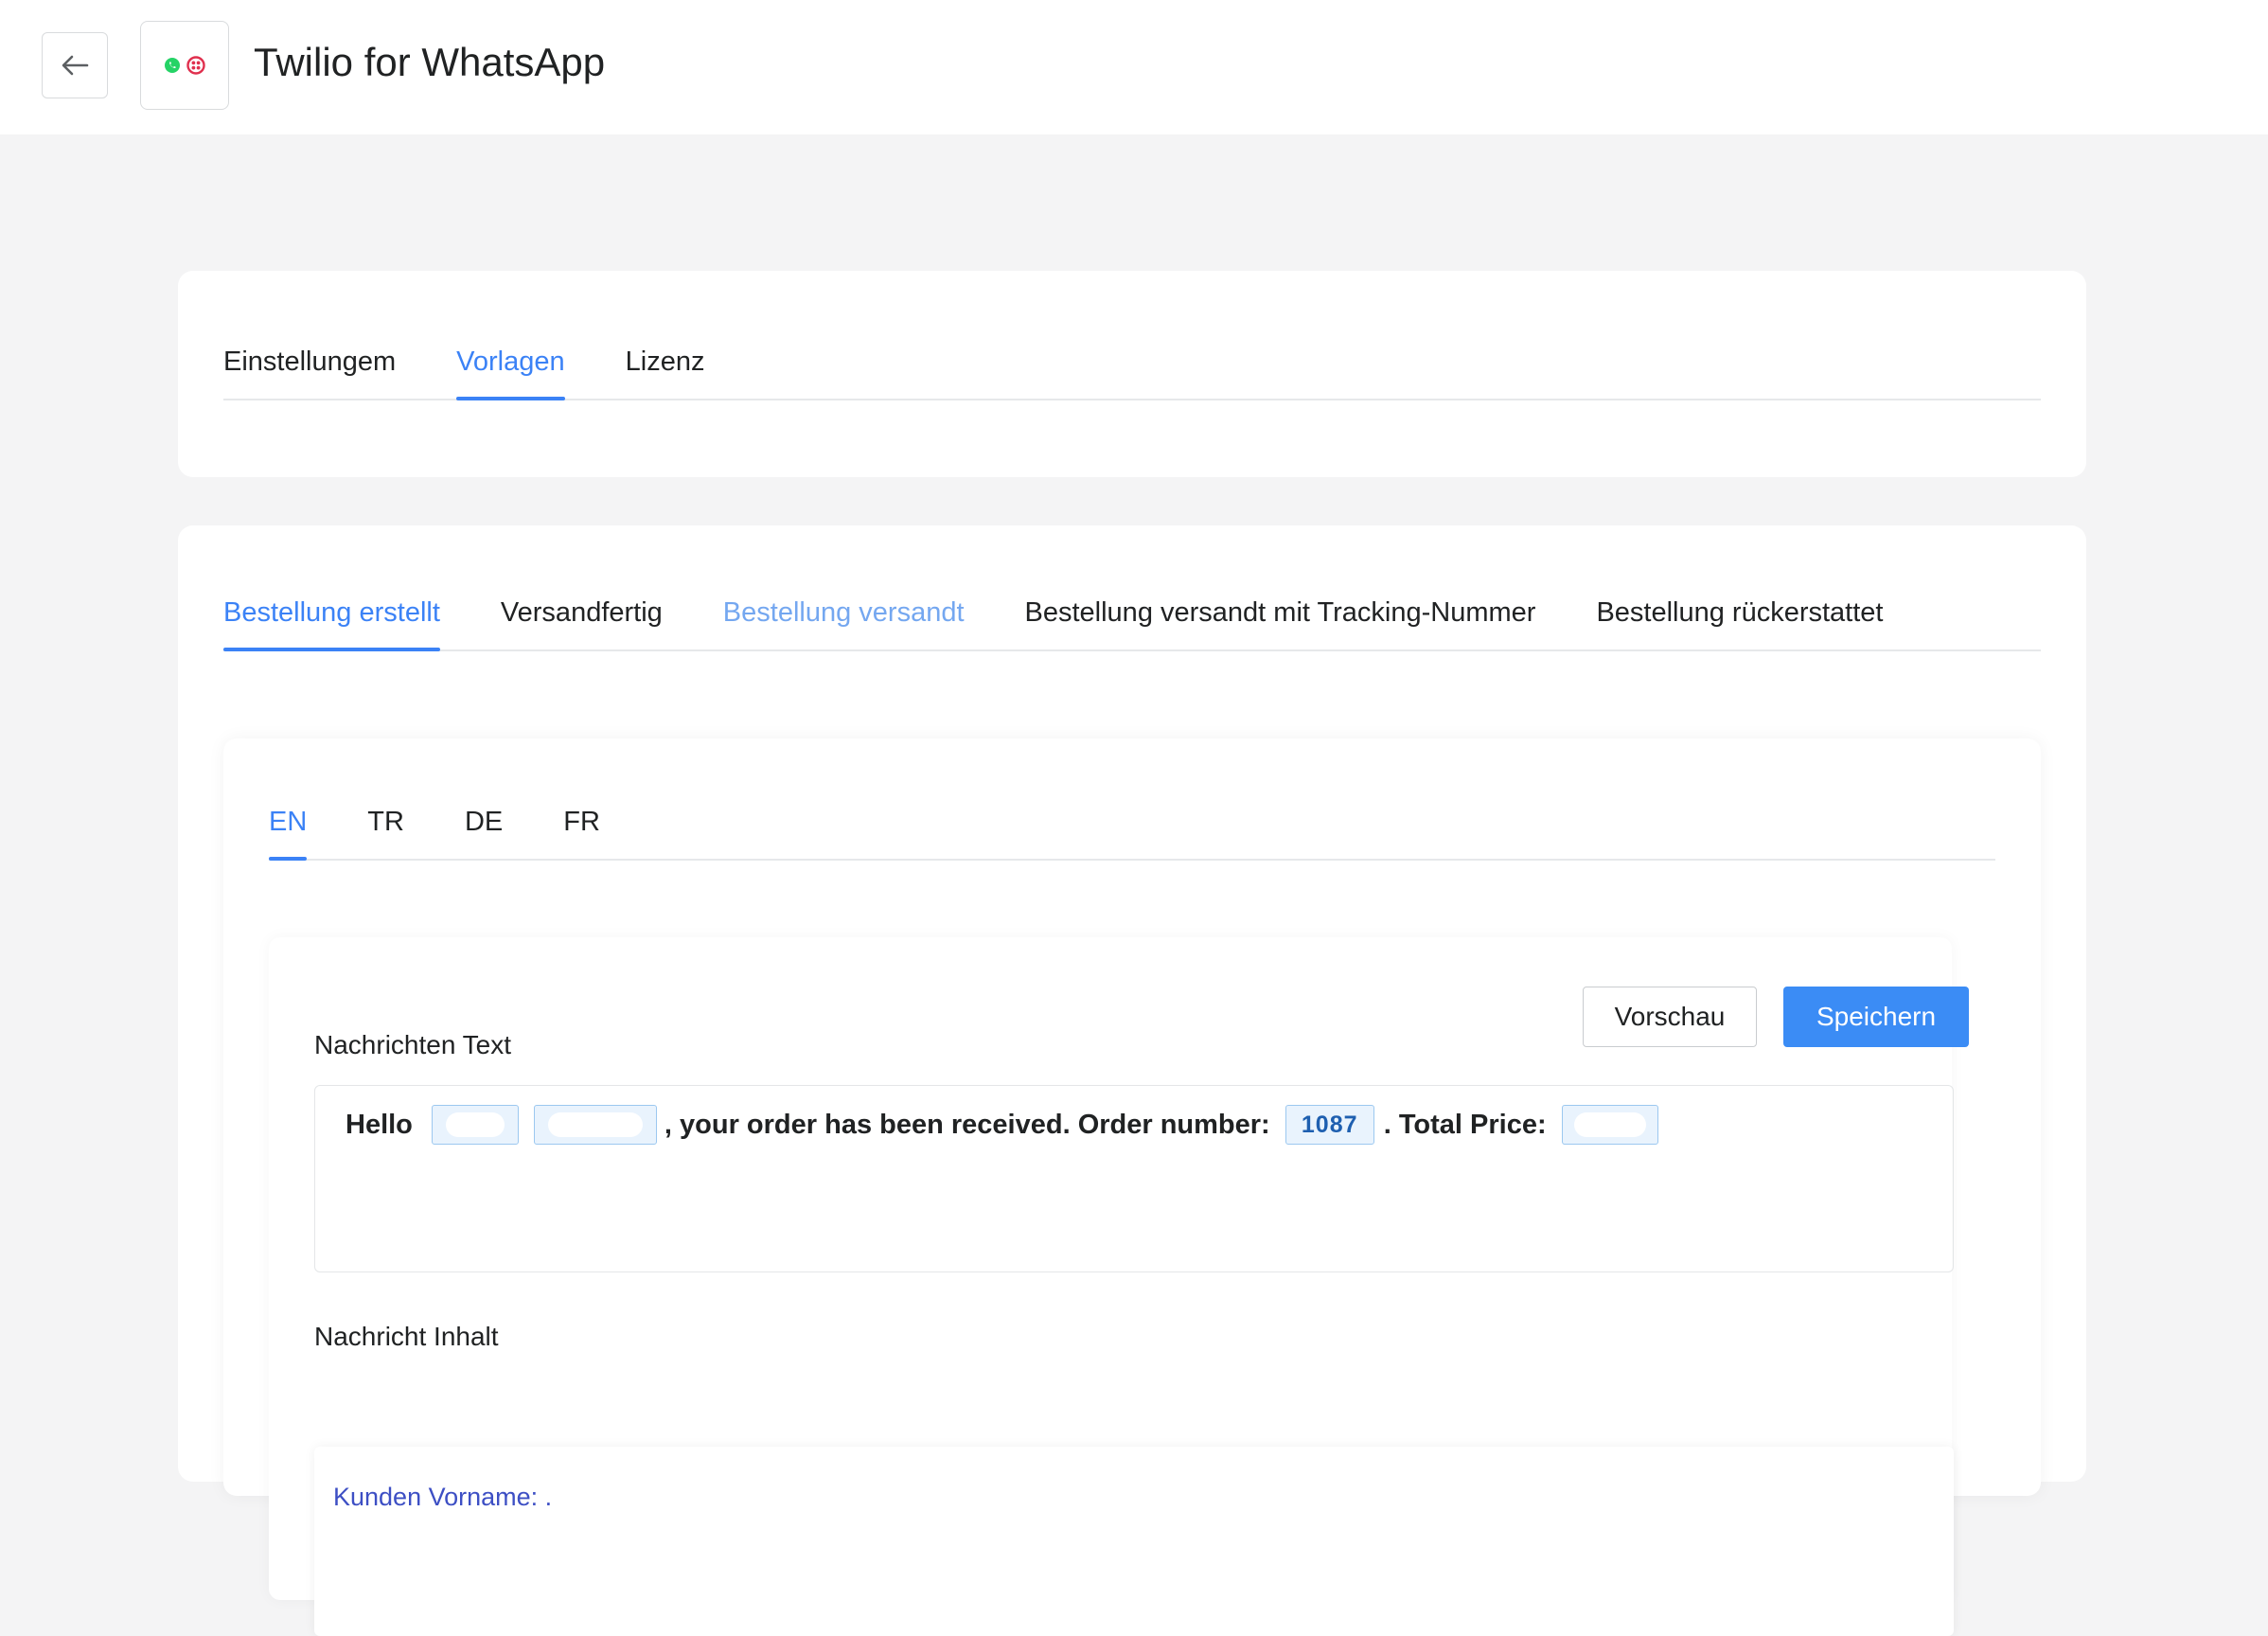 The image size is (2268, 1636). What do you see at coordinates (413, 1044) in the screenshot?
I see `message-text-label: Nachrichten Text` at bounding box center [413, 1044].